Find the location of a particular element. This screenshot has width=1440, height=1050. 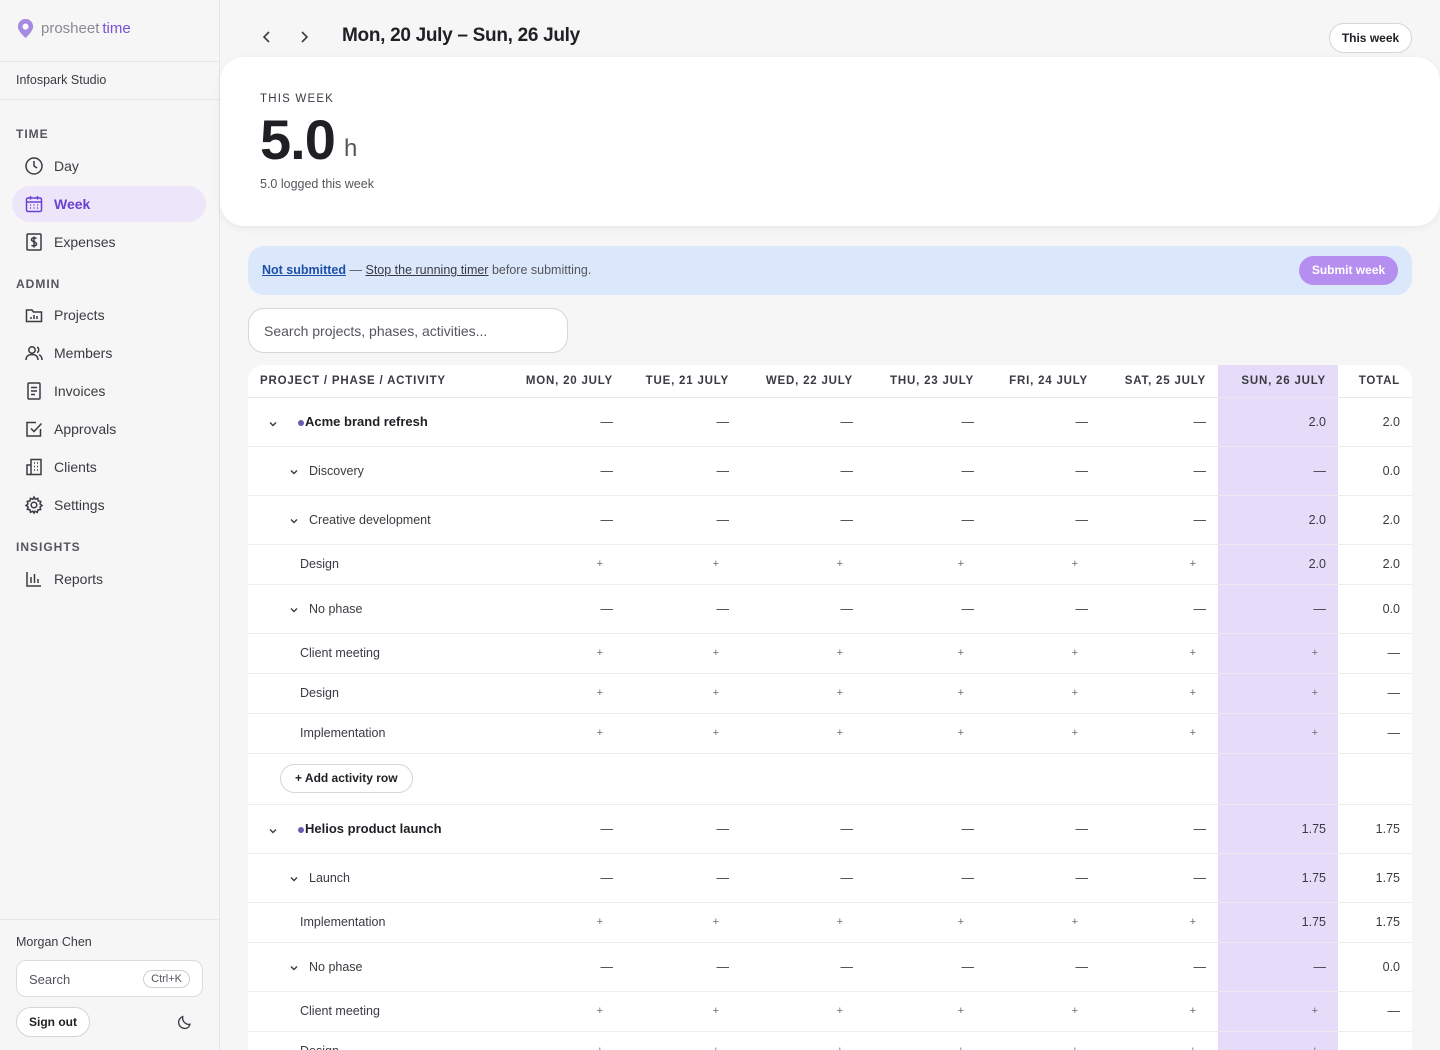

nav-clients: Clients is located at coordinates (109, 467).